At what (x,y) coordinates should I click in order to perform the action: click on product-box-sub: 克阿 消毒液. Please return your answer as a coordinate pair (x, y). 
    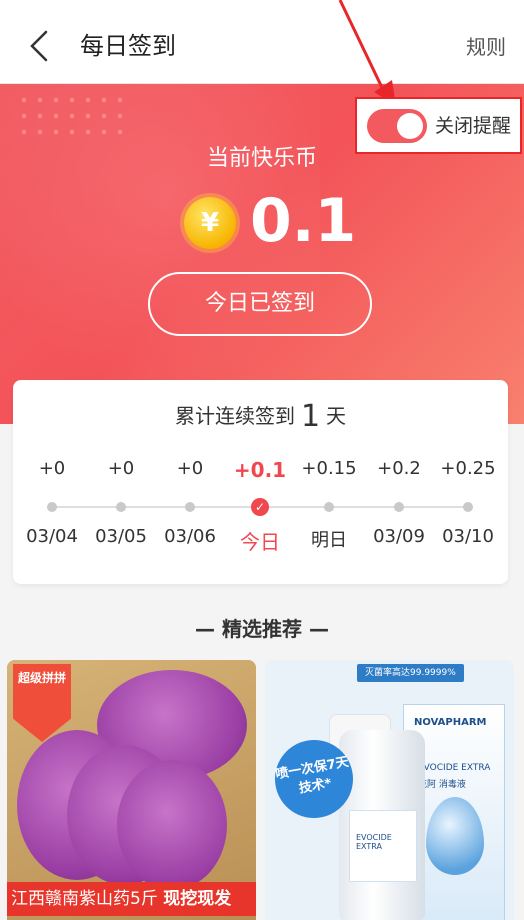
    Looking at the image, I should click on (442, 785).